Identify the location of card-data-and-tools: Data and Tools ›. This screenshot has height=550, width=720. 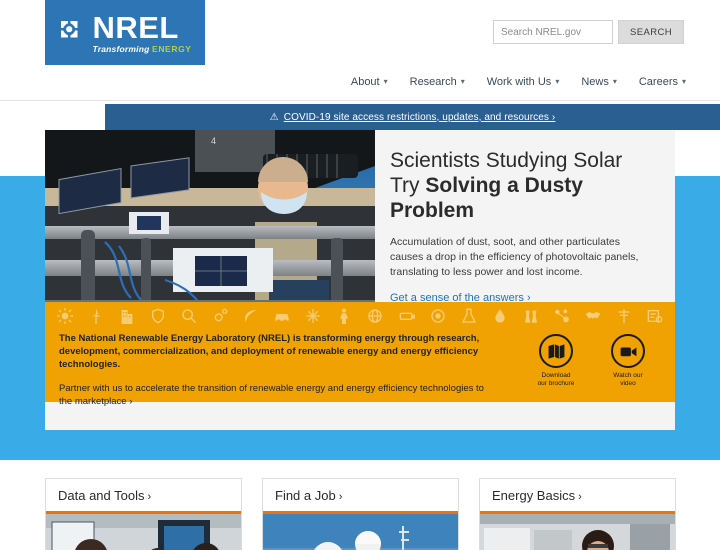
(143, 514).